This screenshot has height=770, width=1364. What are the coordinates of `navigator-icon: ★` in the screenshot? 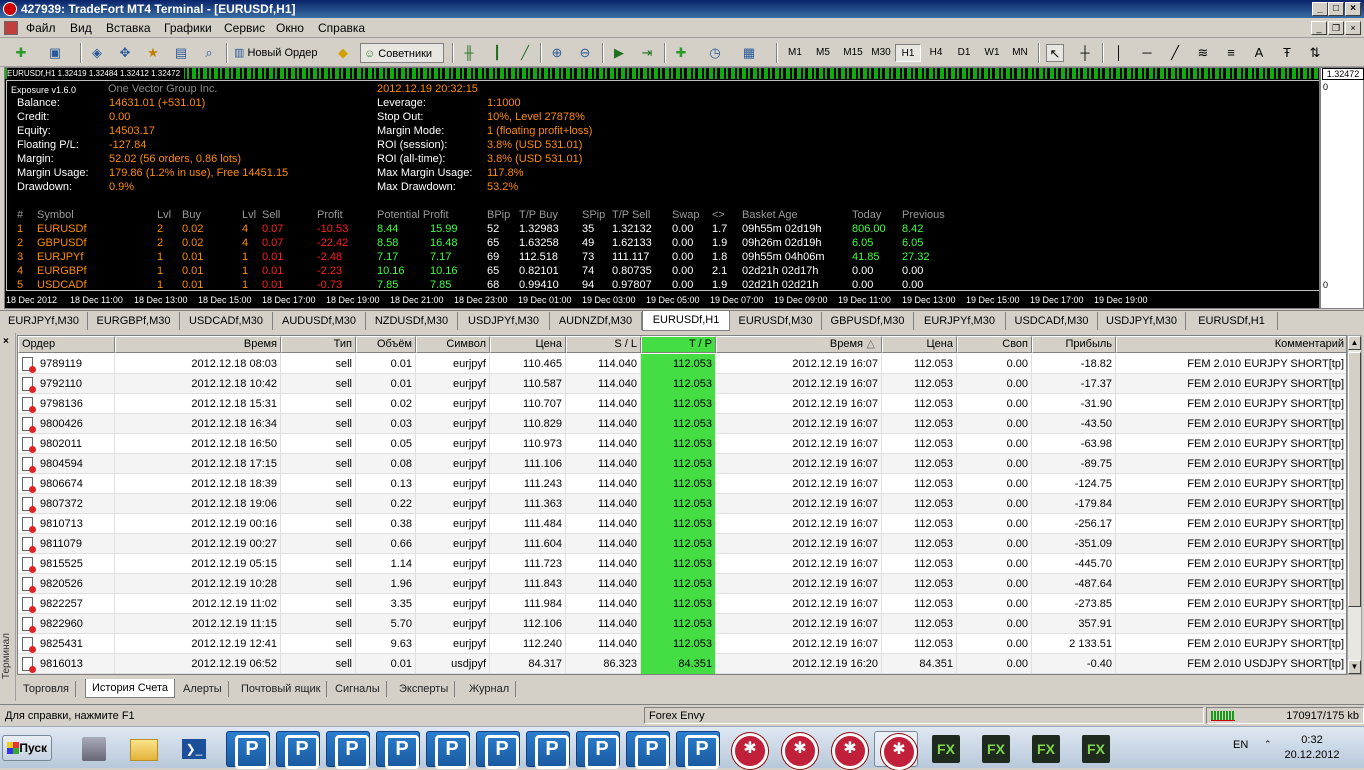 It's located at (153, 53).